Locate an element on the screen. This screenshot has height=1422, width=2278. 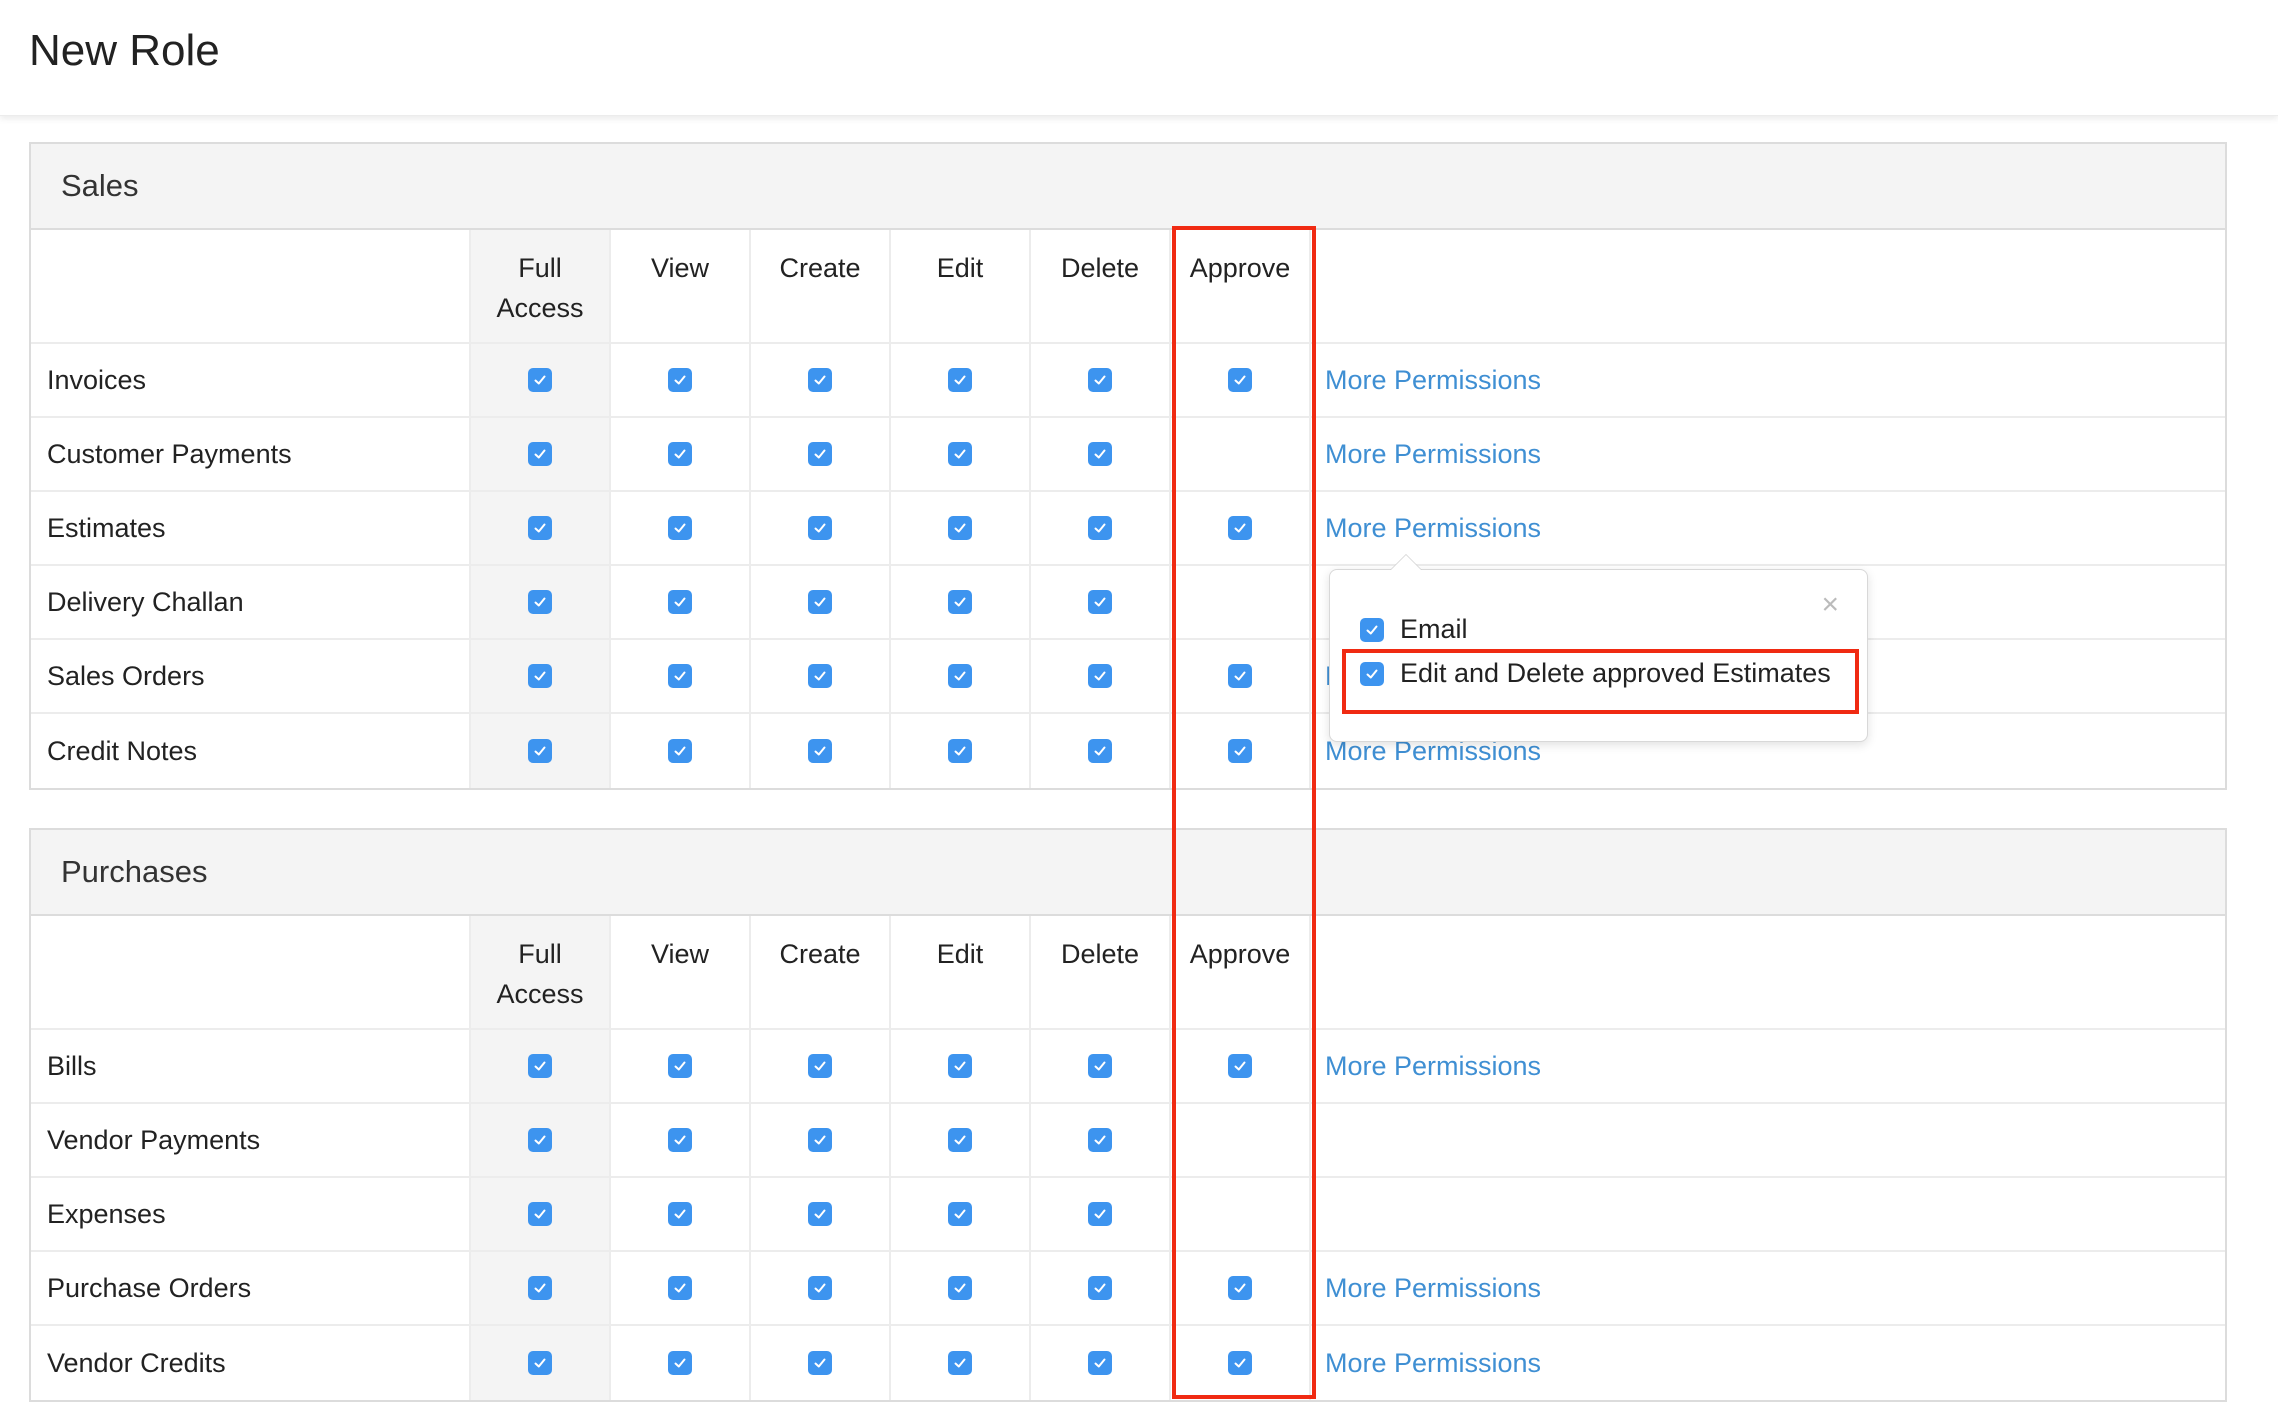
page-header: New Role is located at coordinates (1139, 58).